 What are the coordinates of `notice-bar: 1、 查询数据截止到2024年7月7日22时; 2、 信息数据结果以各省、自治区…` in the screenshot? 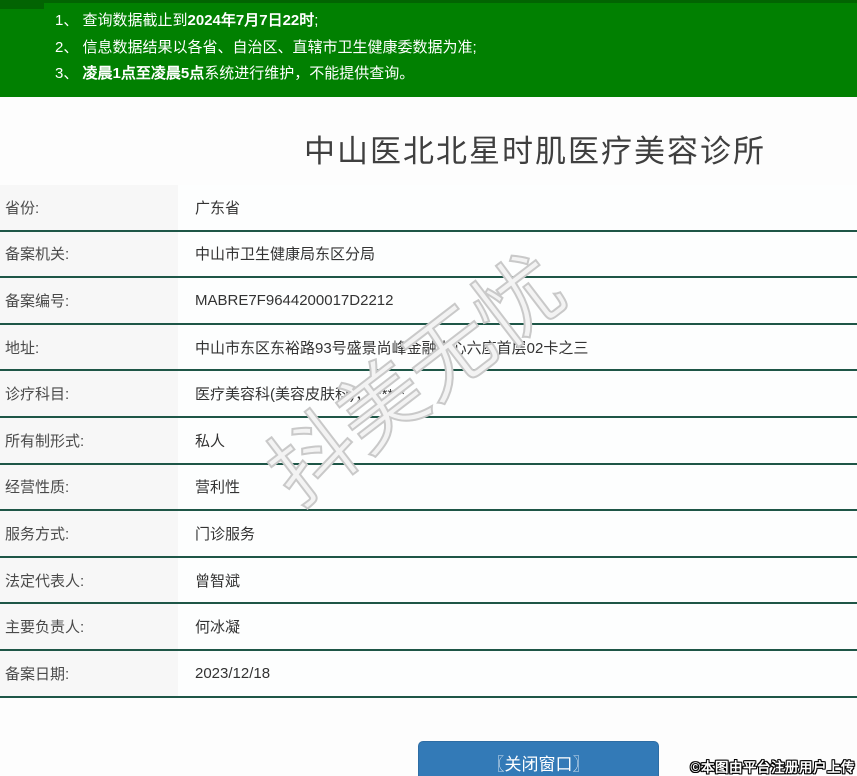 It's located at (428, 48).